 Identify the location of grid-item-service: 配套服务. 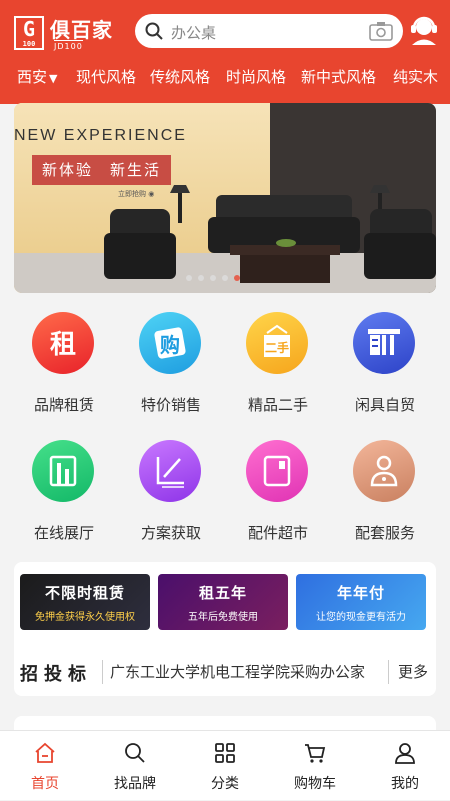
(385, 496).